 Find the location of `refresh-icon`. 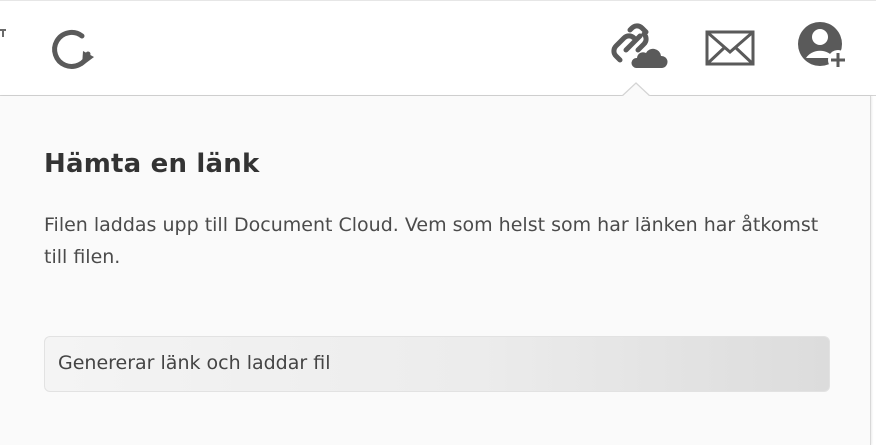

refresh-icon is located at coordinates (73, 49).